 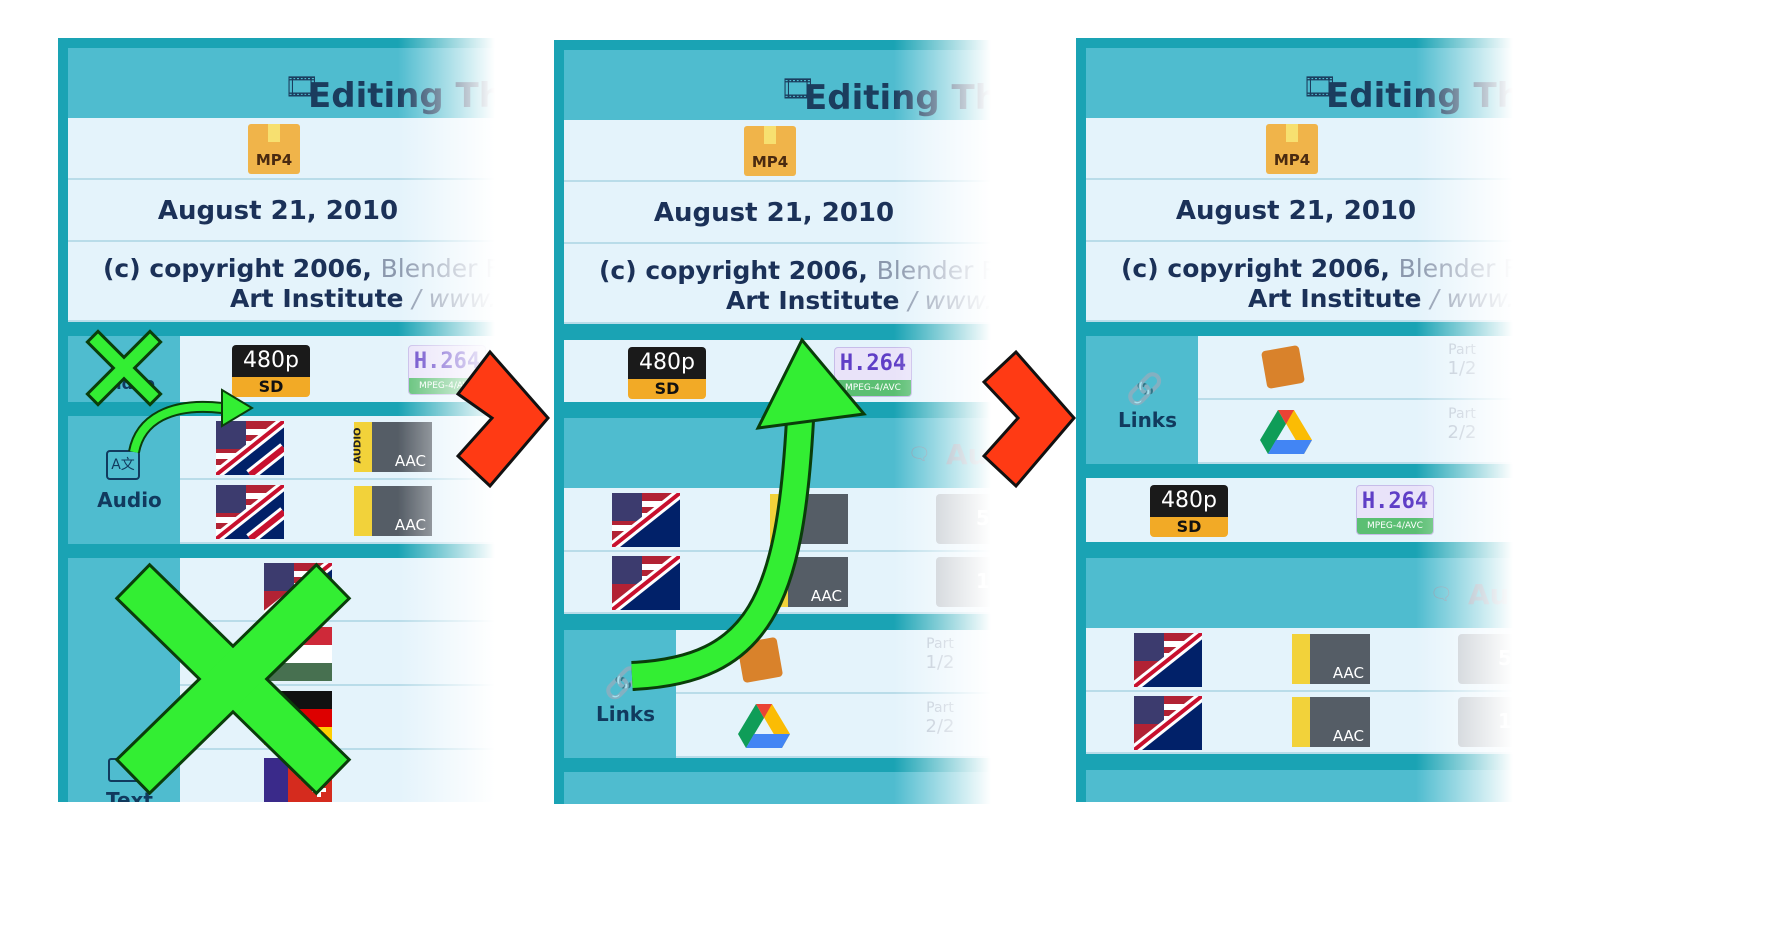 I want to click on channels-text: 5, so click(x=1505, y=658).